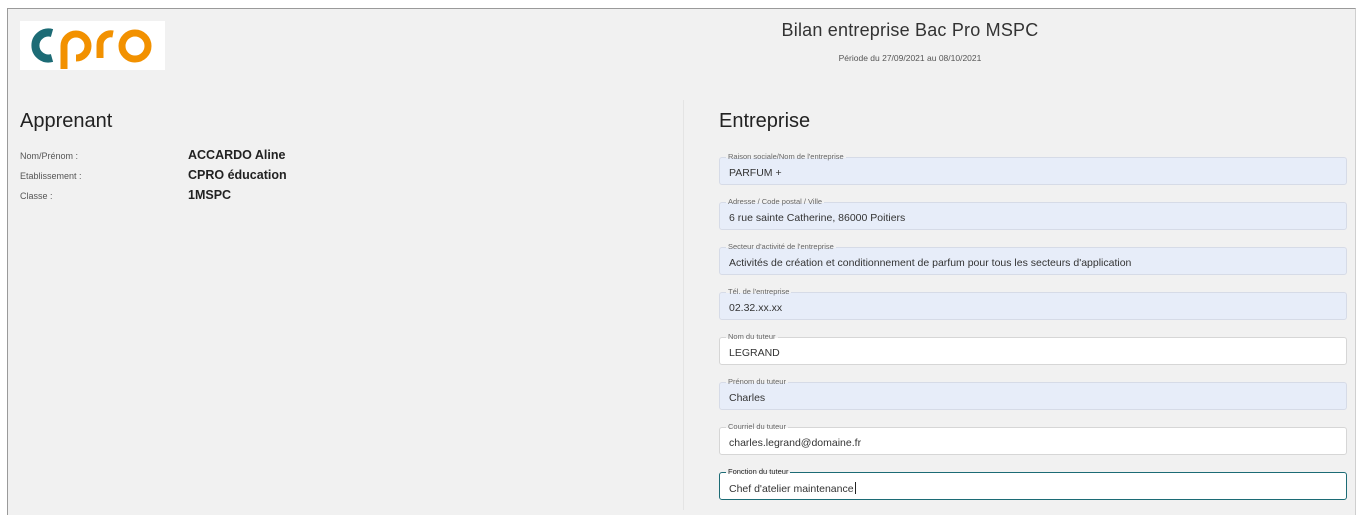  I want to click on info-label: Classe :, so click(36, 196).